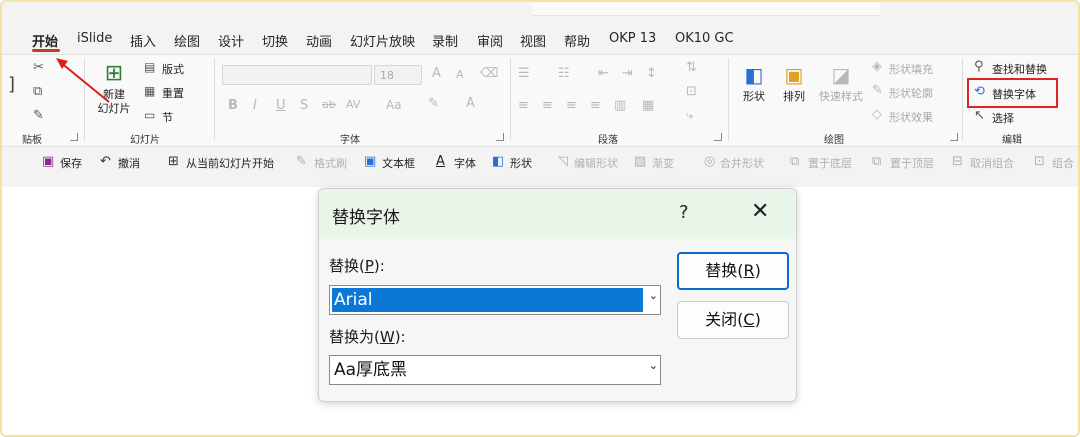 Image resolution: width=1080 pixels, height=437 pixels. Describe the element at coordinates (733, 271) in the screenshot. I see `replace-button: 替换(R)` at that location.